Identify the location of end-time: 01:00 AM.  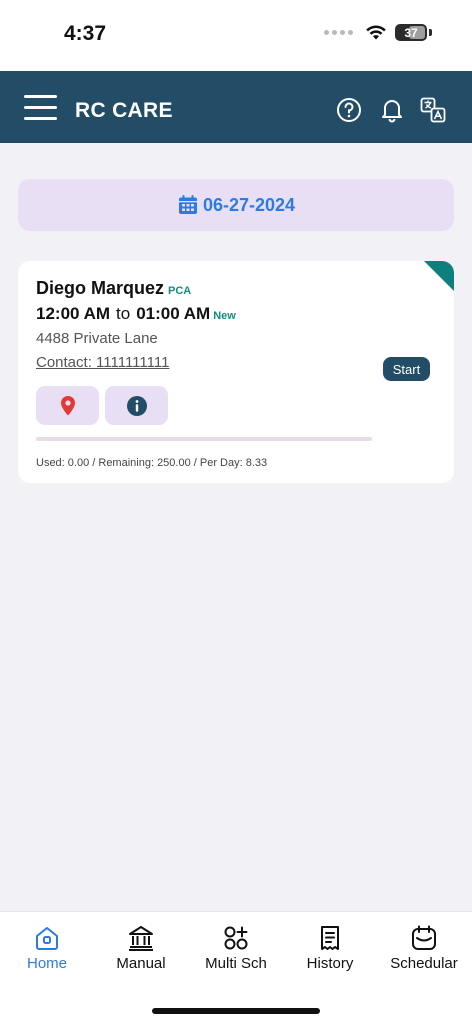
(173, 313).